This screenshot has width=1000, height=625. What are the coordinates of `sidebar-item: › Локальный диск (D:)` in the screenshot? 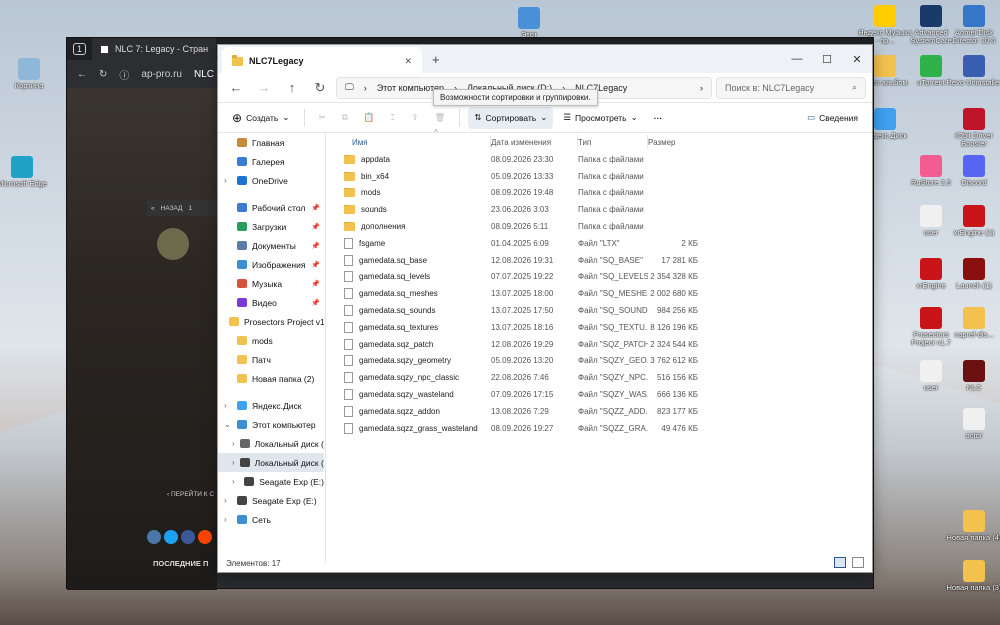 It's located at (271, 462).